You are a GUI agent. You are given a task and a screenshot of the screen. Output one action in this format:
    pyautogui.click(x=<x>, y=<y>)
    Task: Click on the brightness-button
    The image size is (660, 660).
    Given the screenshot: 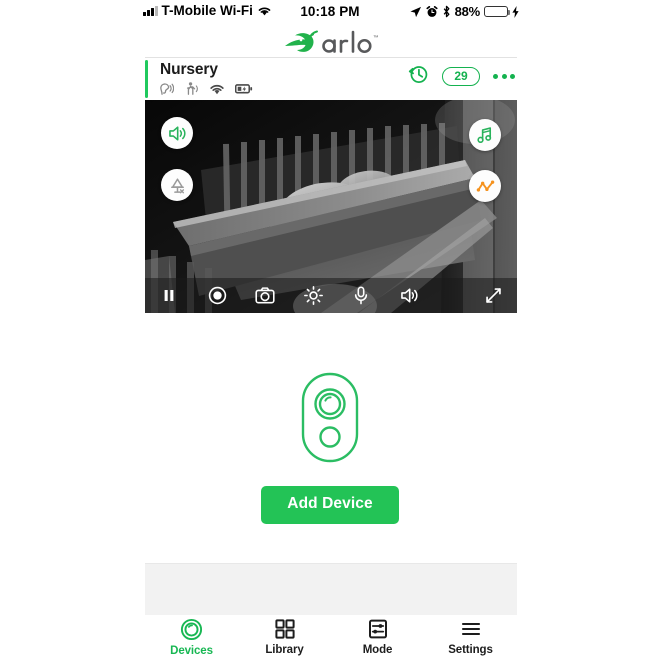 What is the action you would take?
    pyautogui.click(x=313, y=295)
    